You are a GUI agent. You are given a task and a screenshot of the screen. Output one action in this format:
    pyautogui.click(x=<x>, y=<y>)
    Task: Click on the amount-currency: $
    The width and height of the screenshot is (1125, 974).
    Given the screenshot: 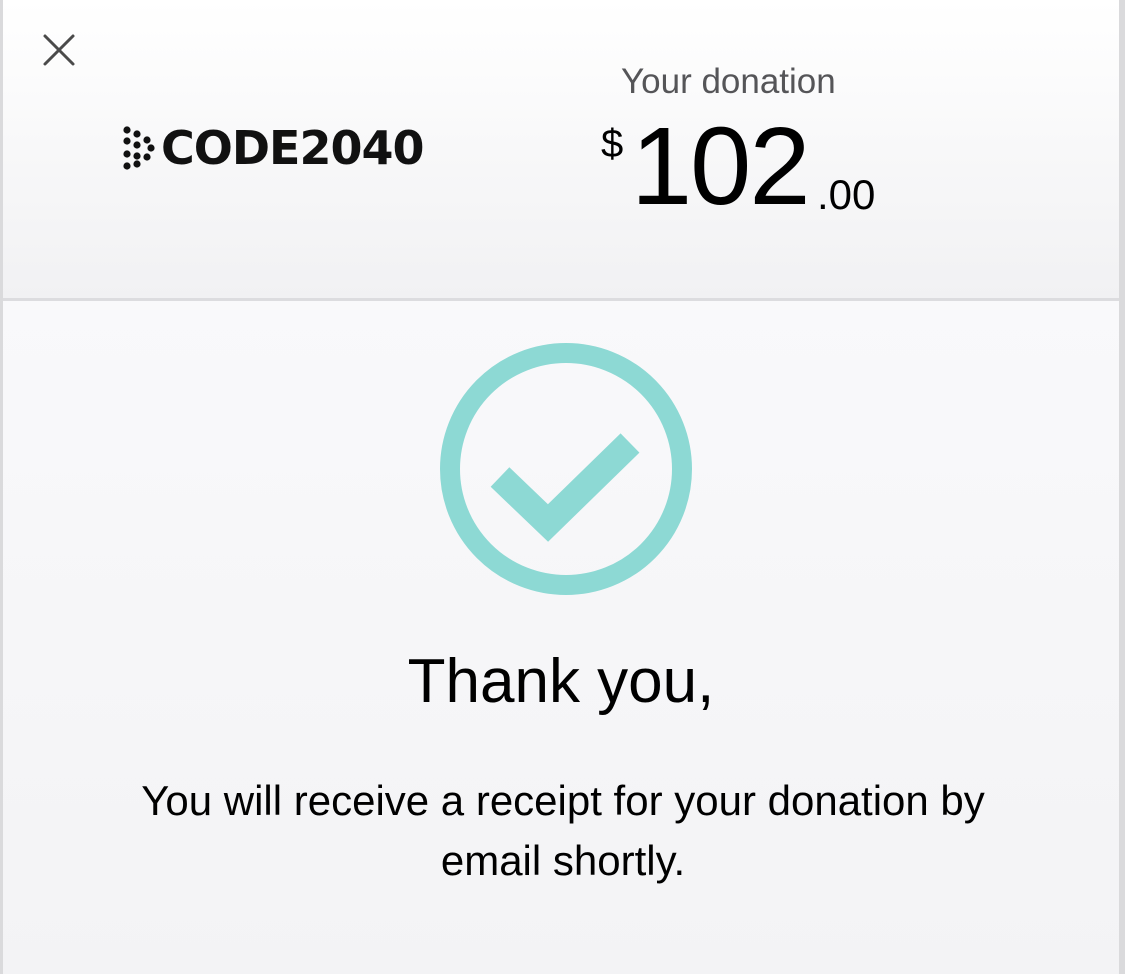 What is the action you would take?
    pyautogui.click(x=612, y=144)
    